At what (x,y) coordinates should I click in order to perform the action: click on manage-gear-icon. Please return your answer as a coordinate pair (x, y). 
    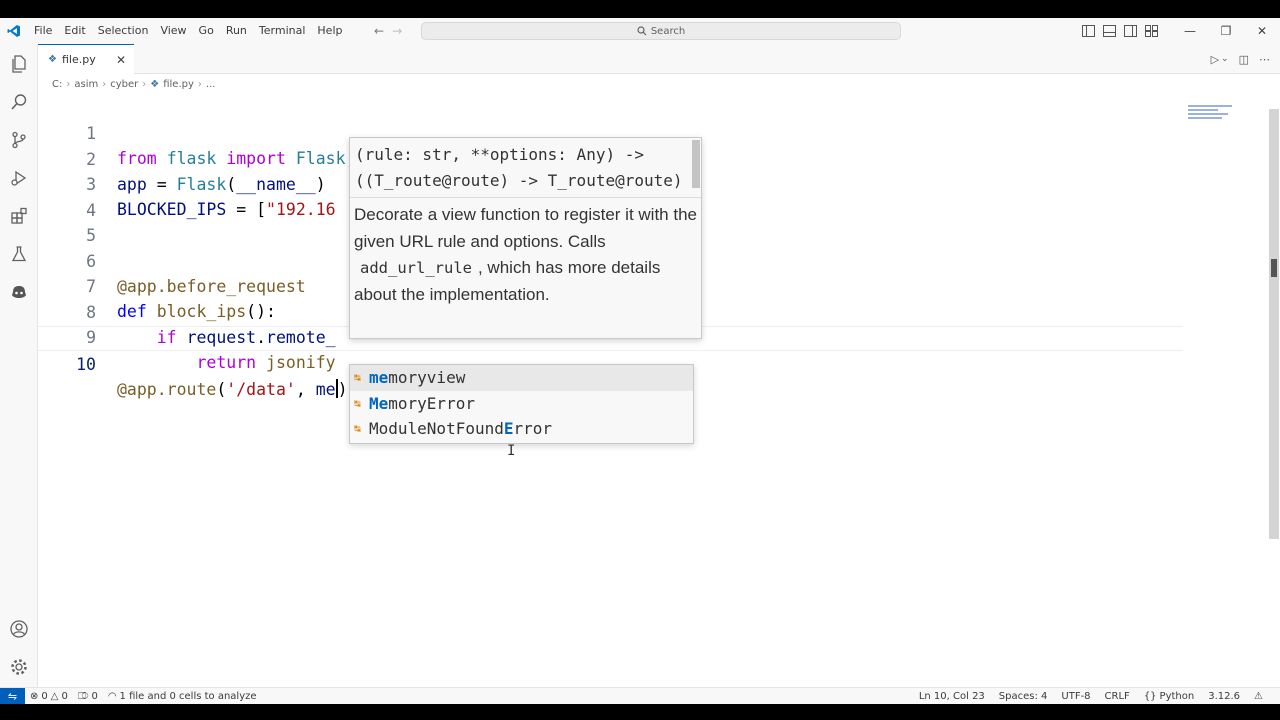
    Looking at the image, I should click on (19, 667).